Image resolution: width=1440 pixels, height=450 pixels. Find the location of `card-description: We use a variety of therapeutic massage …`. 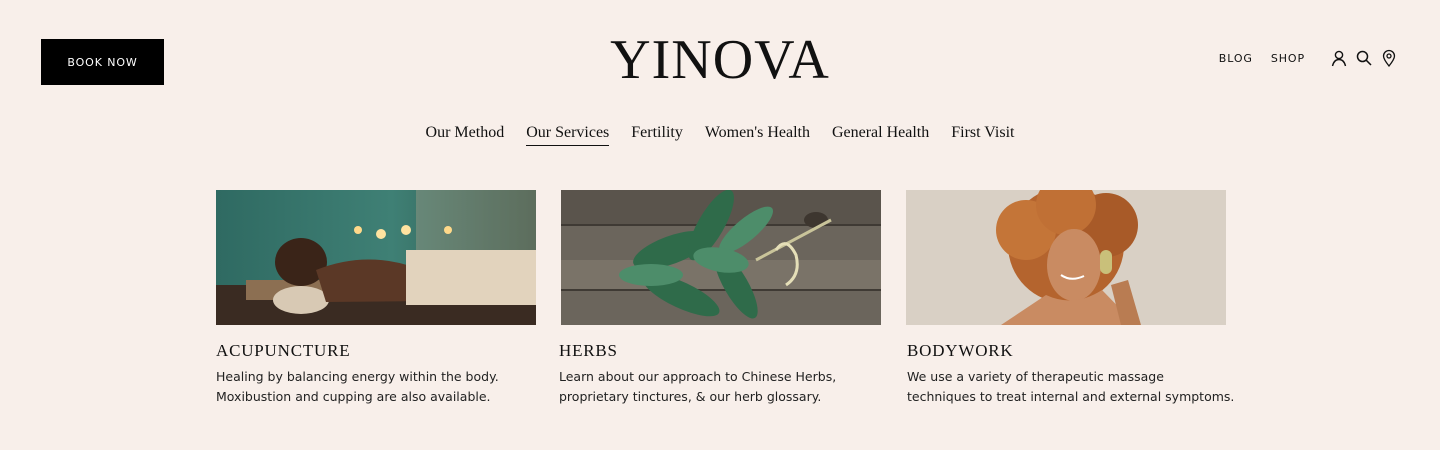

card-description: We use a variety of therapeutic massage … is located at coordinates (1071, 386).